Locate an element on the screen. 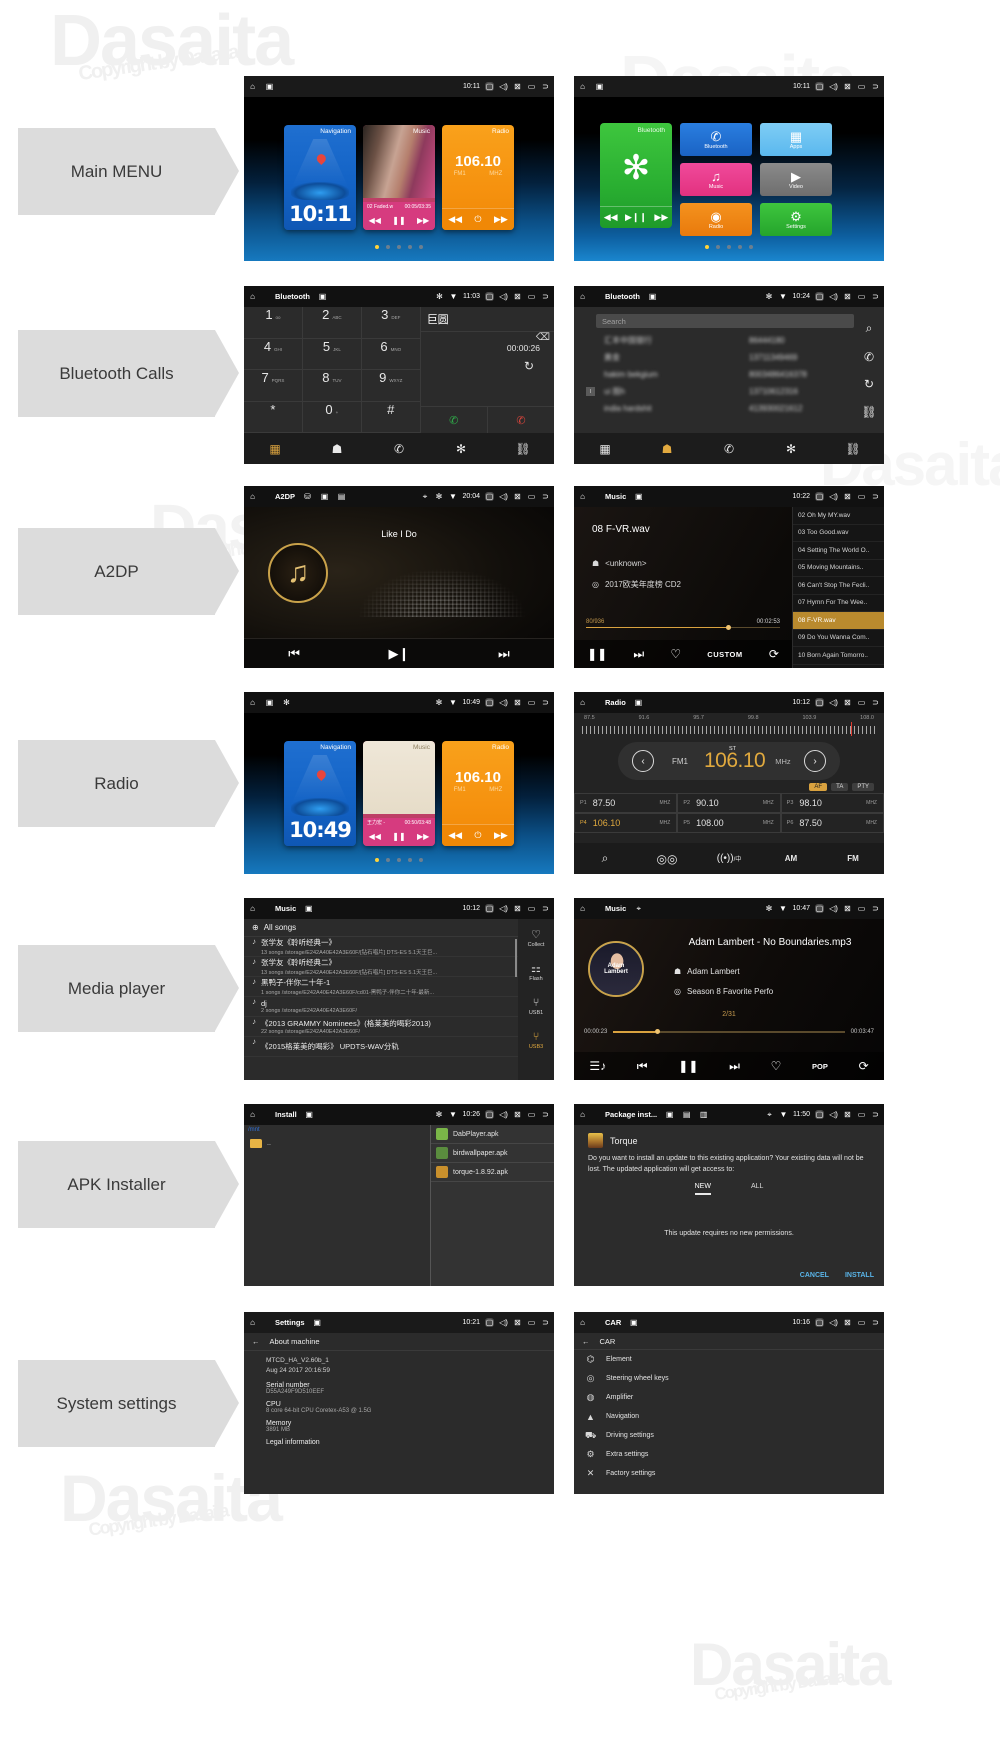 The height and width of the screenshot is (1738, 1000). next-icon: ⏭ is located at coordinates (504, 654).